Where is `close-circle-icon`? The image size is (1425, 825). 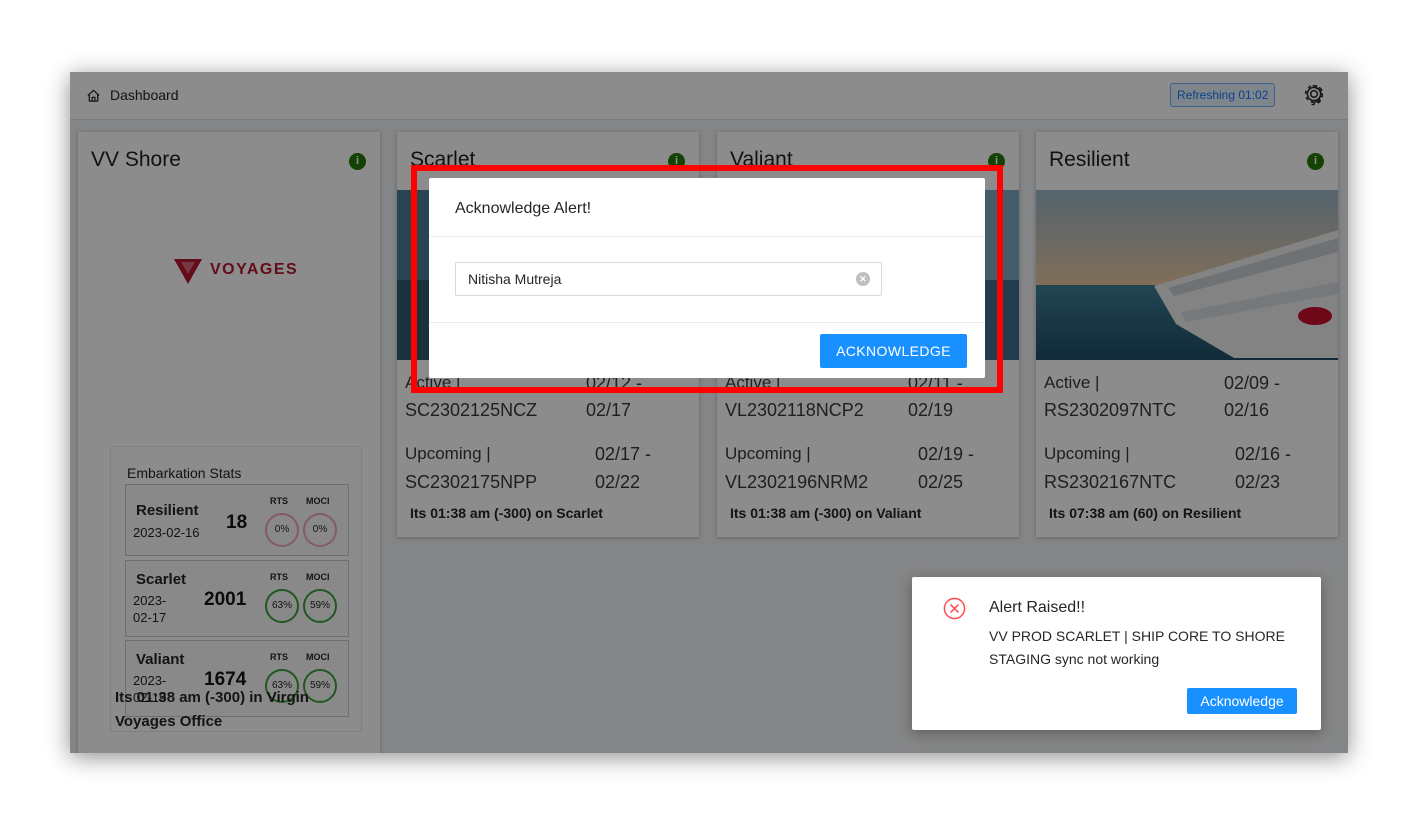 close-circle-icon is located at coordinates (954, 608).